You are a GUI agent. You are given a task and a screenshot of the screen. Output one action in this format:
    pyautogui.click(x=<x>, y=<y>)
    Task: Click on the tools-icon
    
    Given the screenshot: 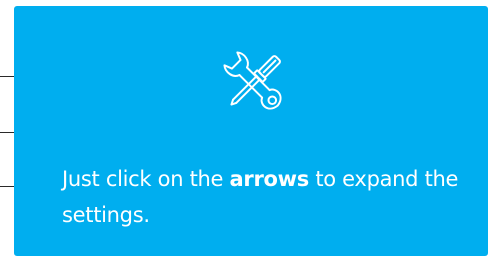 What is the action you would take?
    pyautogui.click(x=254, y=82)
    